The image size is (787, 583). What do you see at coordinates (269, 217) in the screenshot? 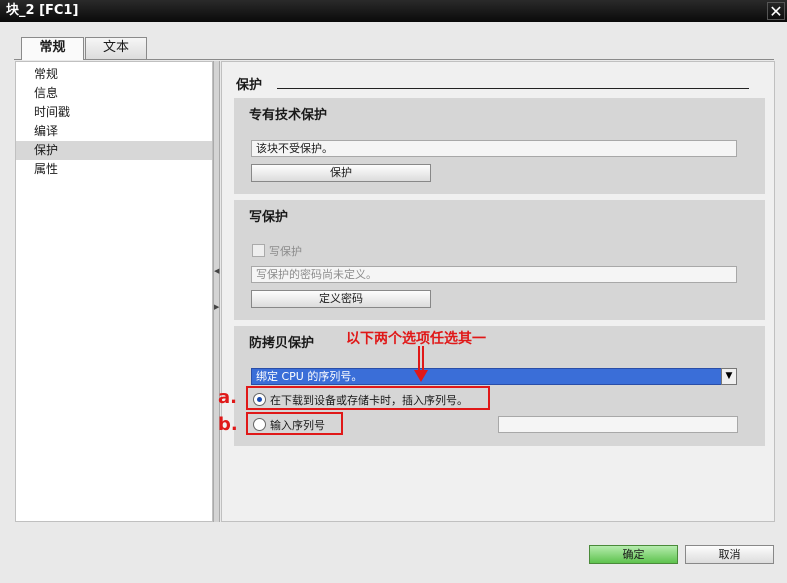
I see `write-protect-title: 写保护` at bounding box center [269, 217].